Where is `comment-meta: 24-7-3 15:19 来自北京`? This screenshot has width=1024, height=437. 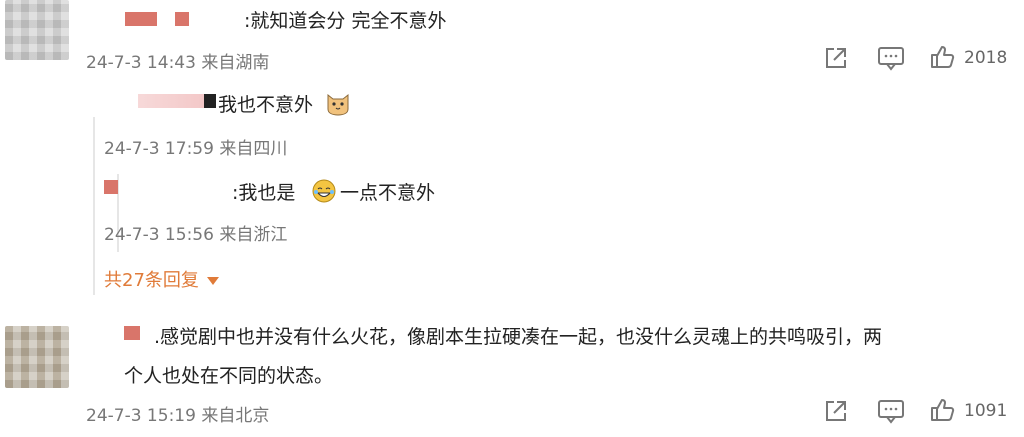 comment-meta: 24-7-3 15:19 来自北京 is located at coordinates (177, 413).